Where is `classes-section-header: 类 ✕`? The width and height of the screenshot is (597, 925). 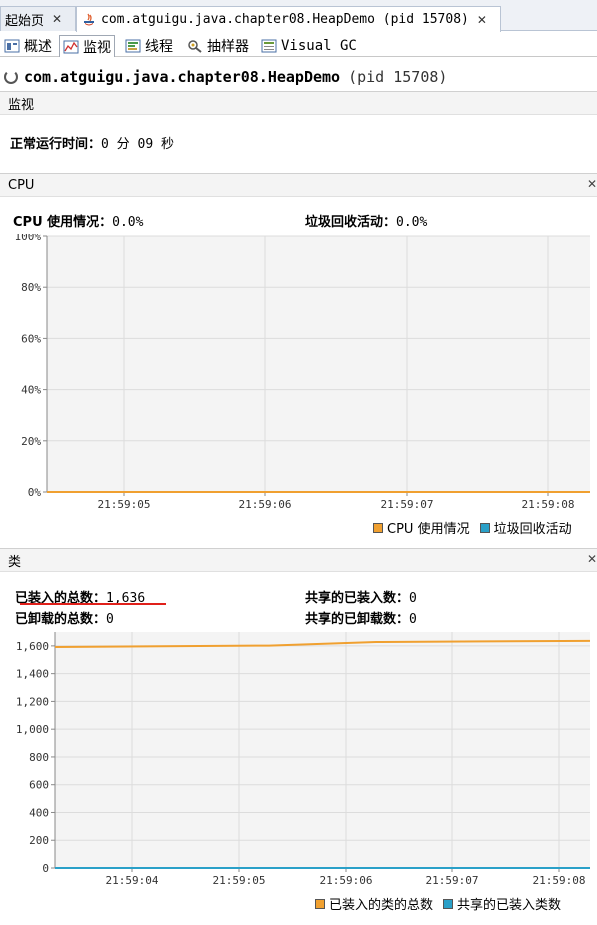 classes-section-header: 类 ✕ is located at coordinates (298, 560).